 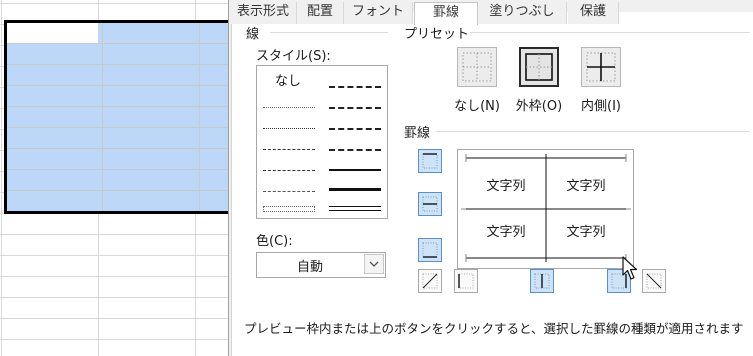 I want to click on border-group-title: 罫線, so click(x=417, y=133).